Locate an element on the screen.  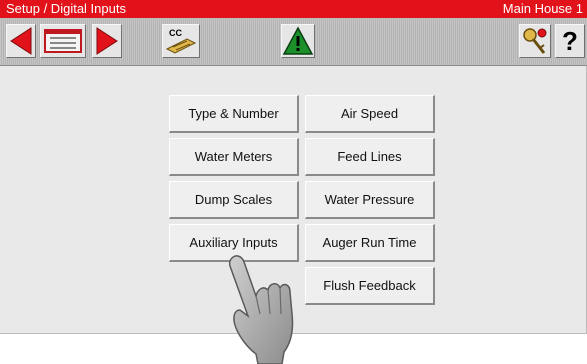
menu-list-icon is located at coordinates (63, 41).